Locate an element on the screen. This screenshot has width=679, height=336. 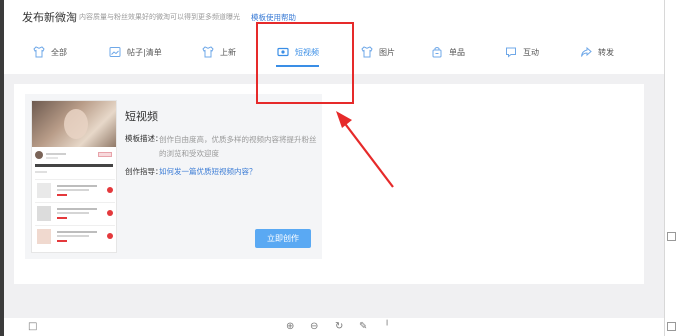
preview-title is located at coordinates (74, 165).